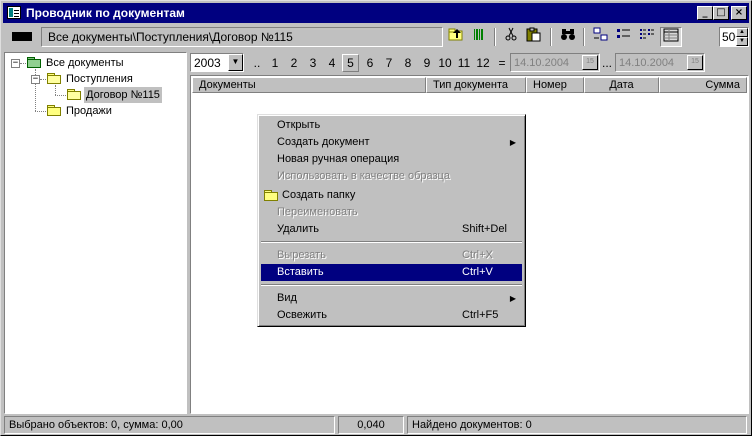  Describe the element at coordinates (363, 176) in the screenshot. I see `menu-item-label: Использовать в качестве образца` at that location.